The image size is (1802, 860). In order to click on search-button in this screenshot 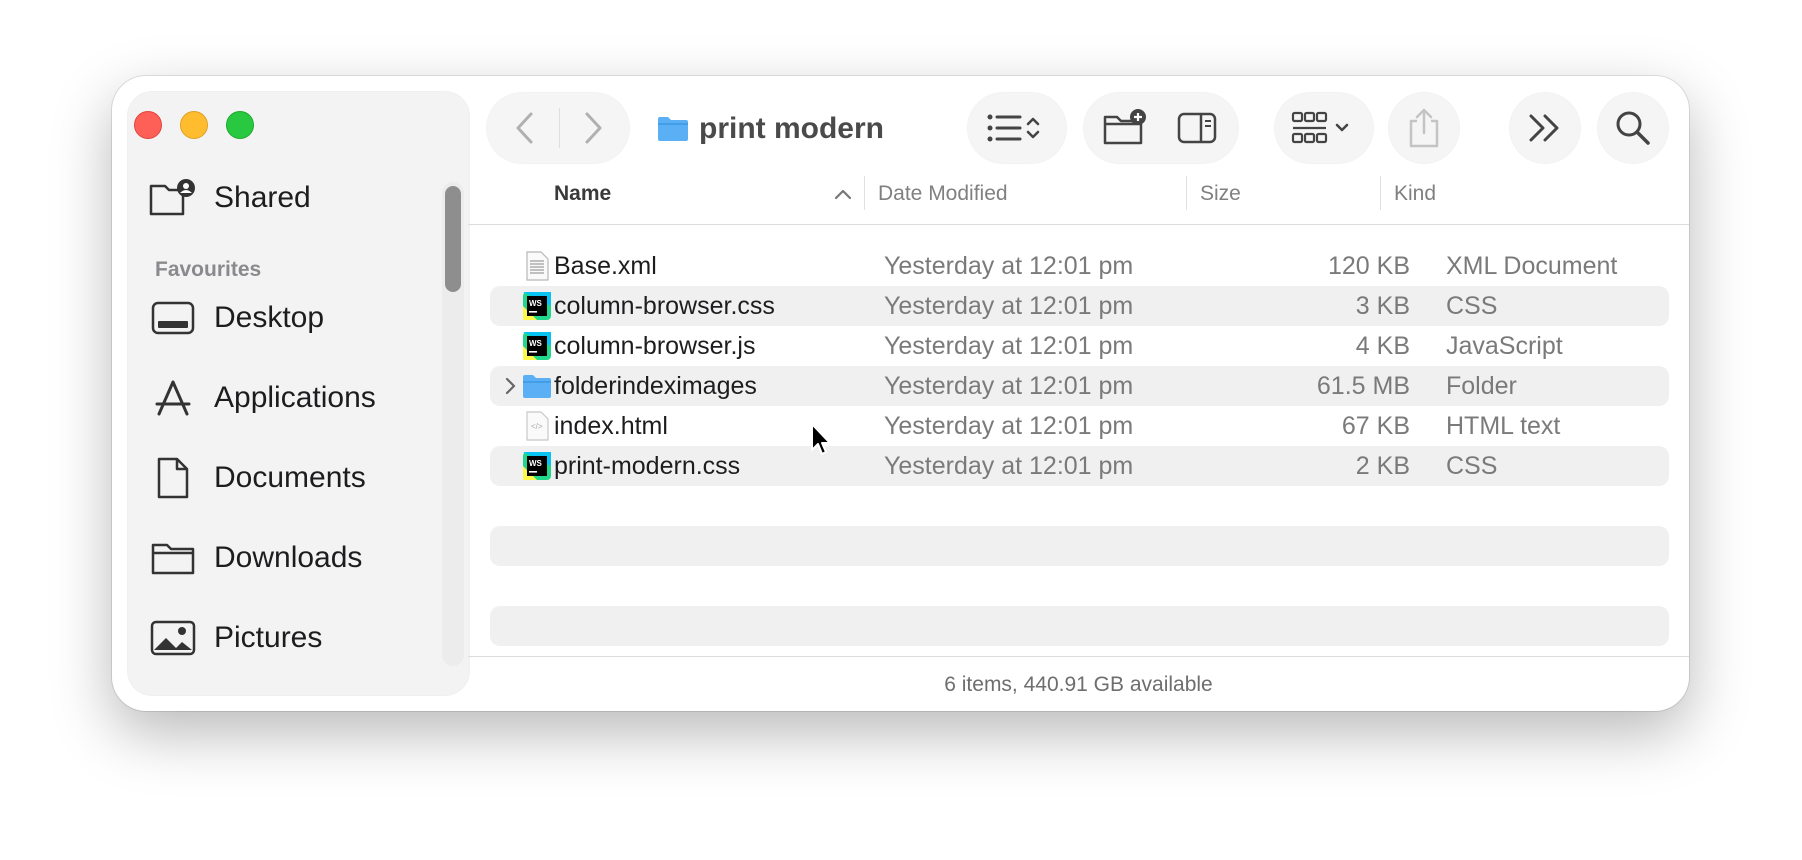, I will do `click(1633, 128)`.